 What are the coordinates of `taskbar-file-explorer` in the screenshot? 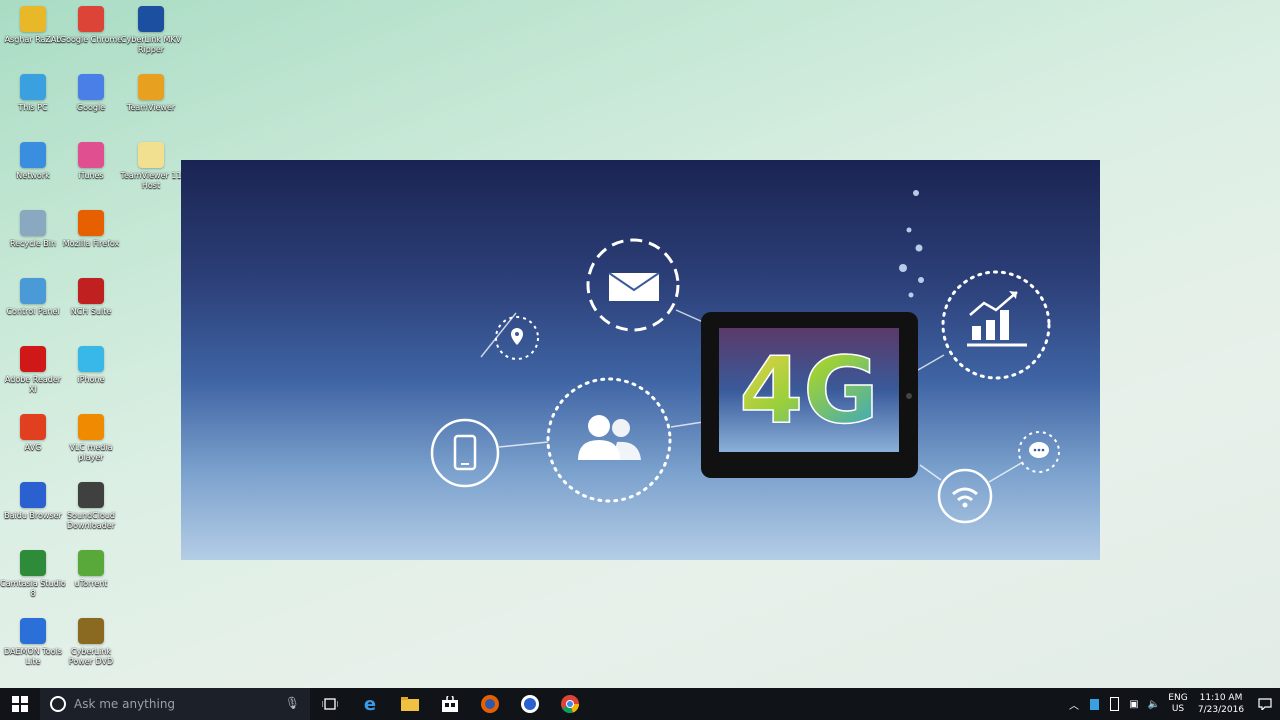 It's located at (410, 704).